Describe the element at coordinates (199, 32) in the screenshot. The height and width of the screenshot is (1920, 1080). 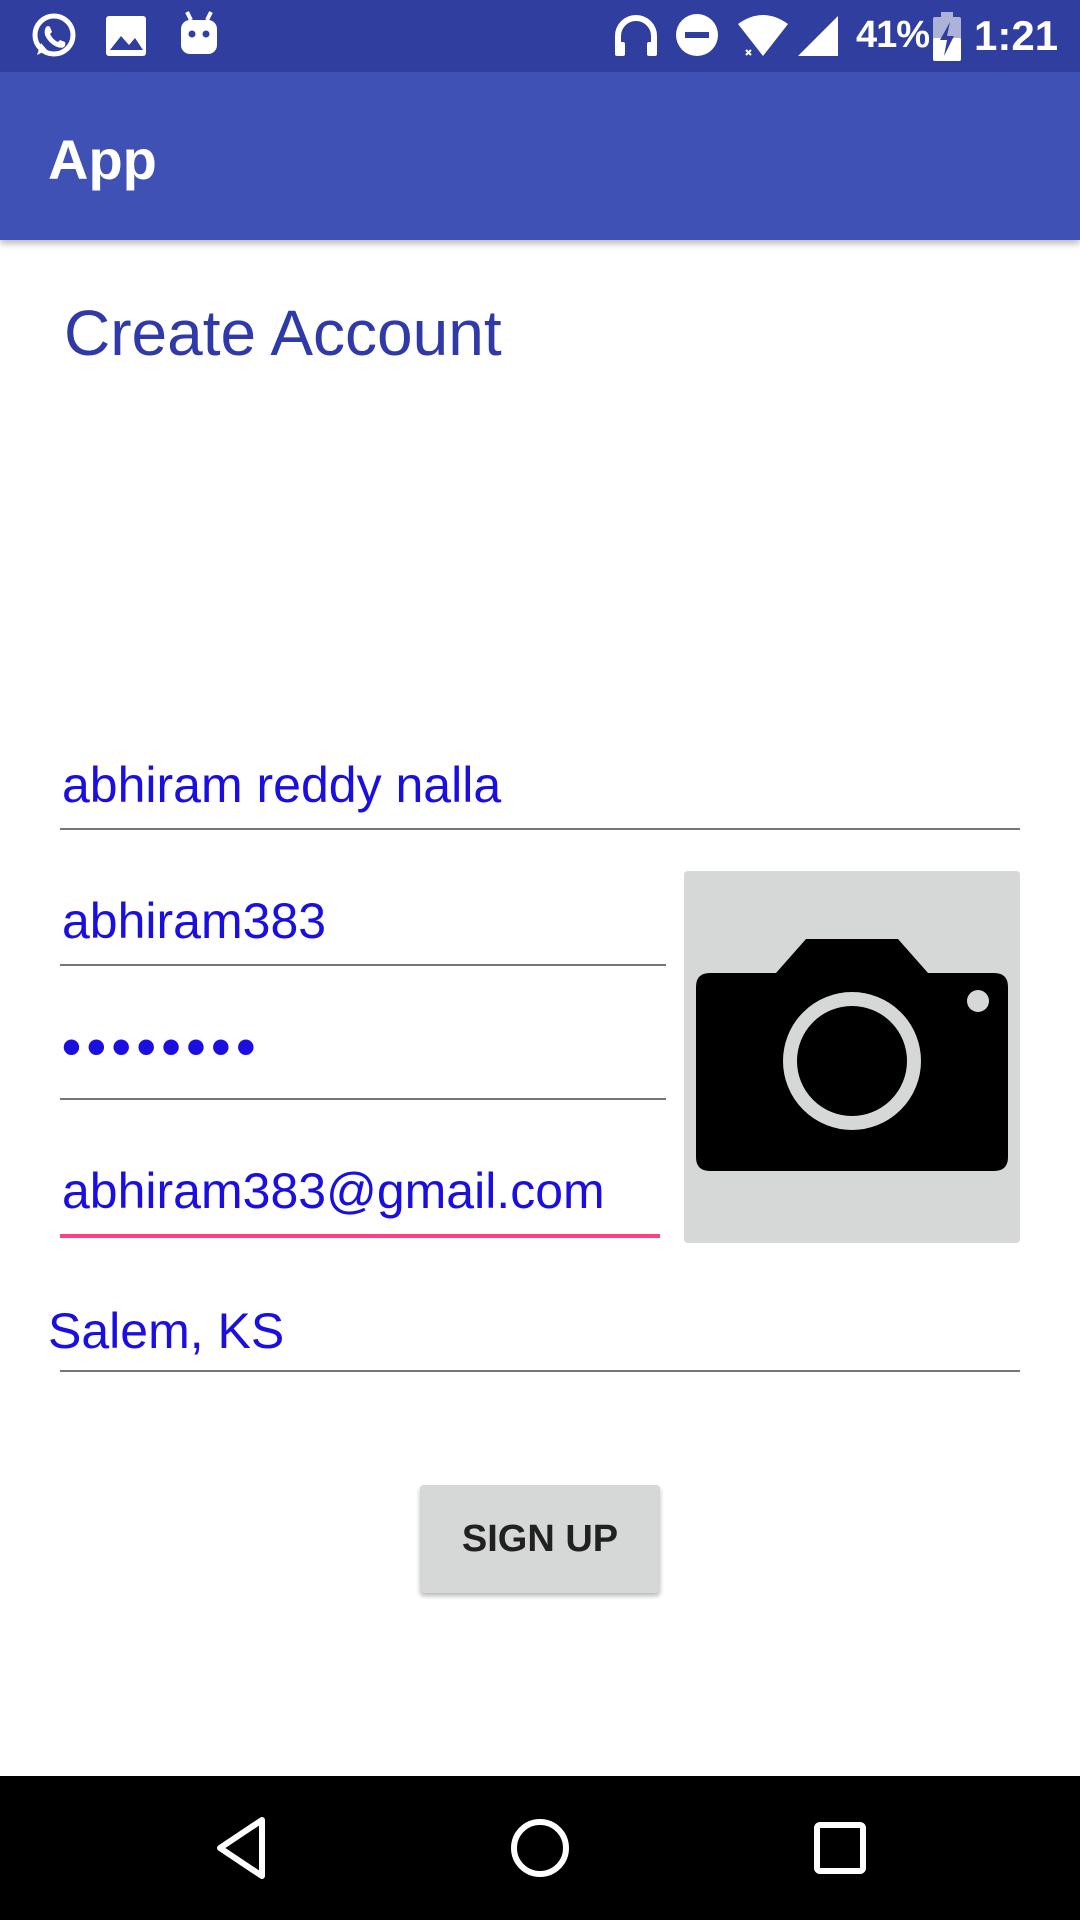
I see `android-icon` at that location.